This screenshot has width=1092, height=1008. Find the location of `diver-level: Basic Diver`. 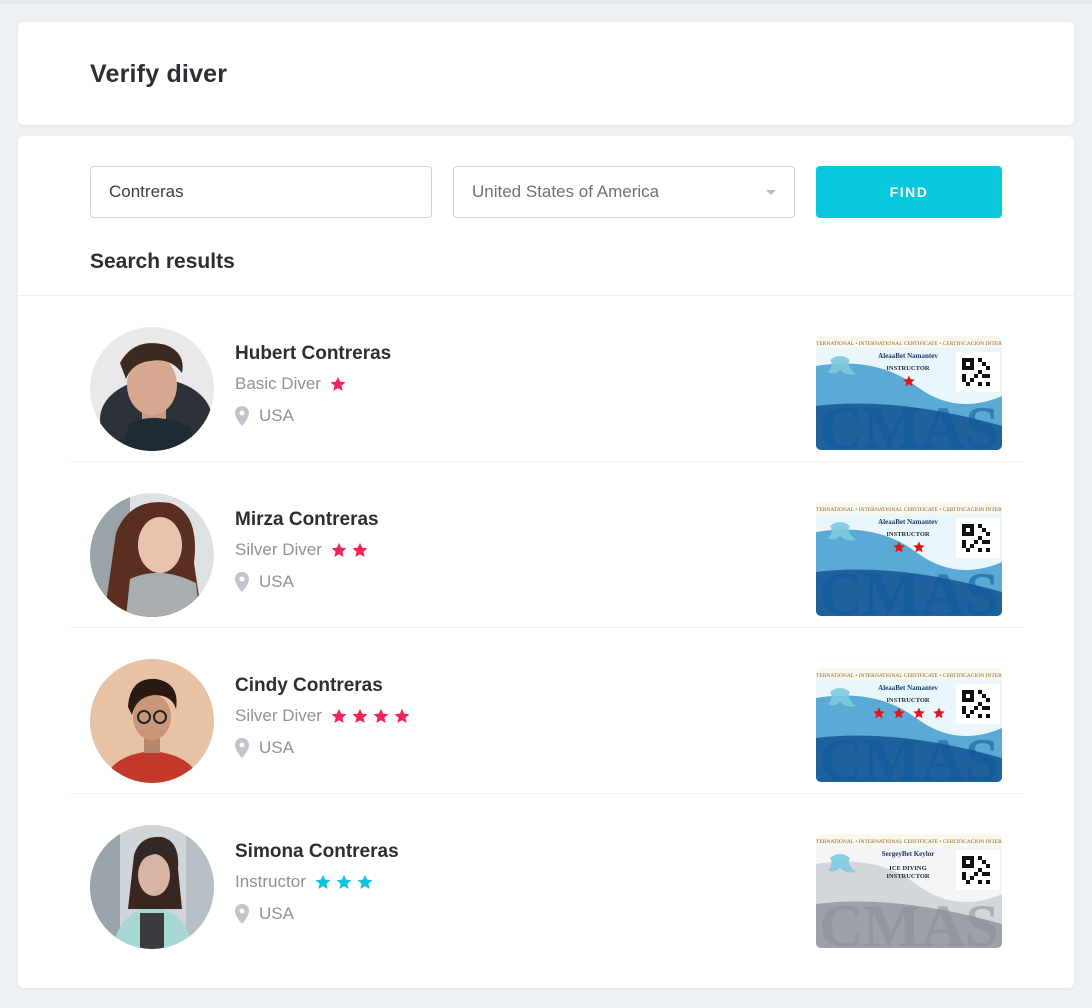

diver-level: Basic Diver is located at coordinates (292, 384).